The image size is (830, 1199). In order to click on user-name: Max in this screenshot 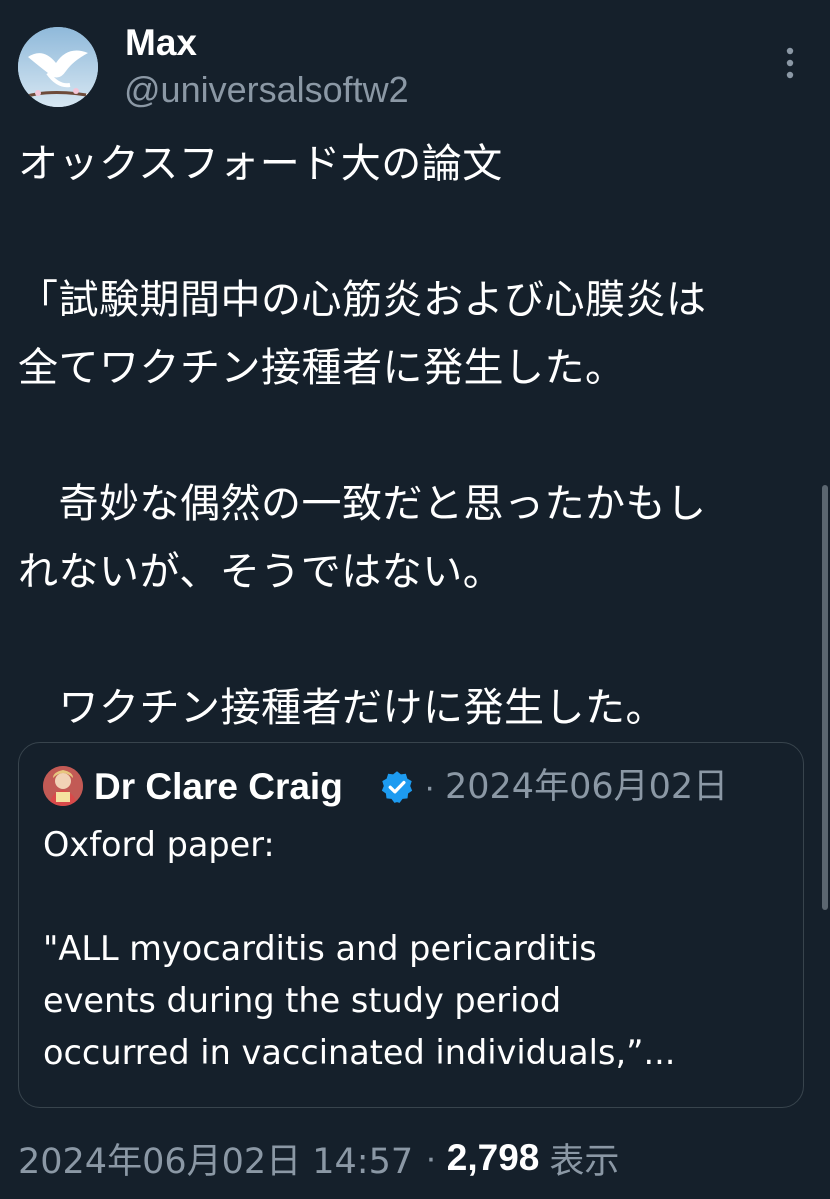, I will do `click(161, 43)`.